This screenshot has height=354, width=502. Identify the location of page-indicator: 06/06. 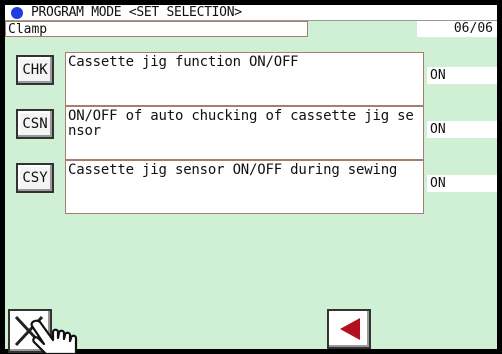
(457, 29).